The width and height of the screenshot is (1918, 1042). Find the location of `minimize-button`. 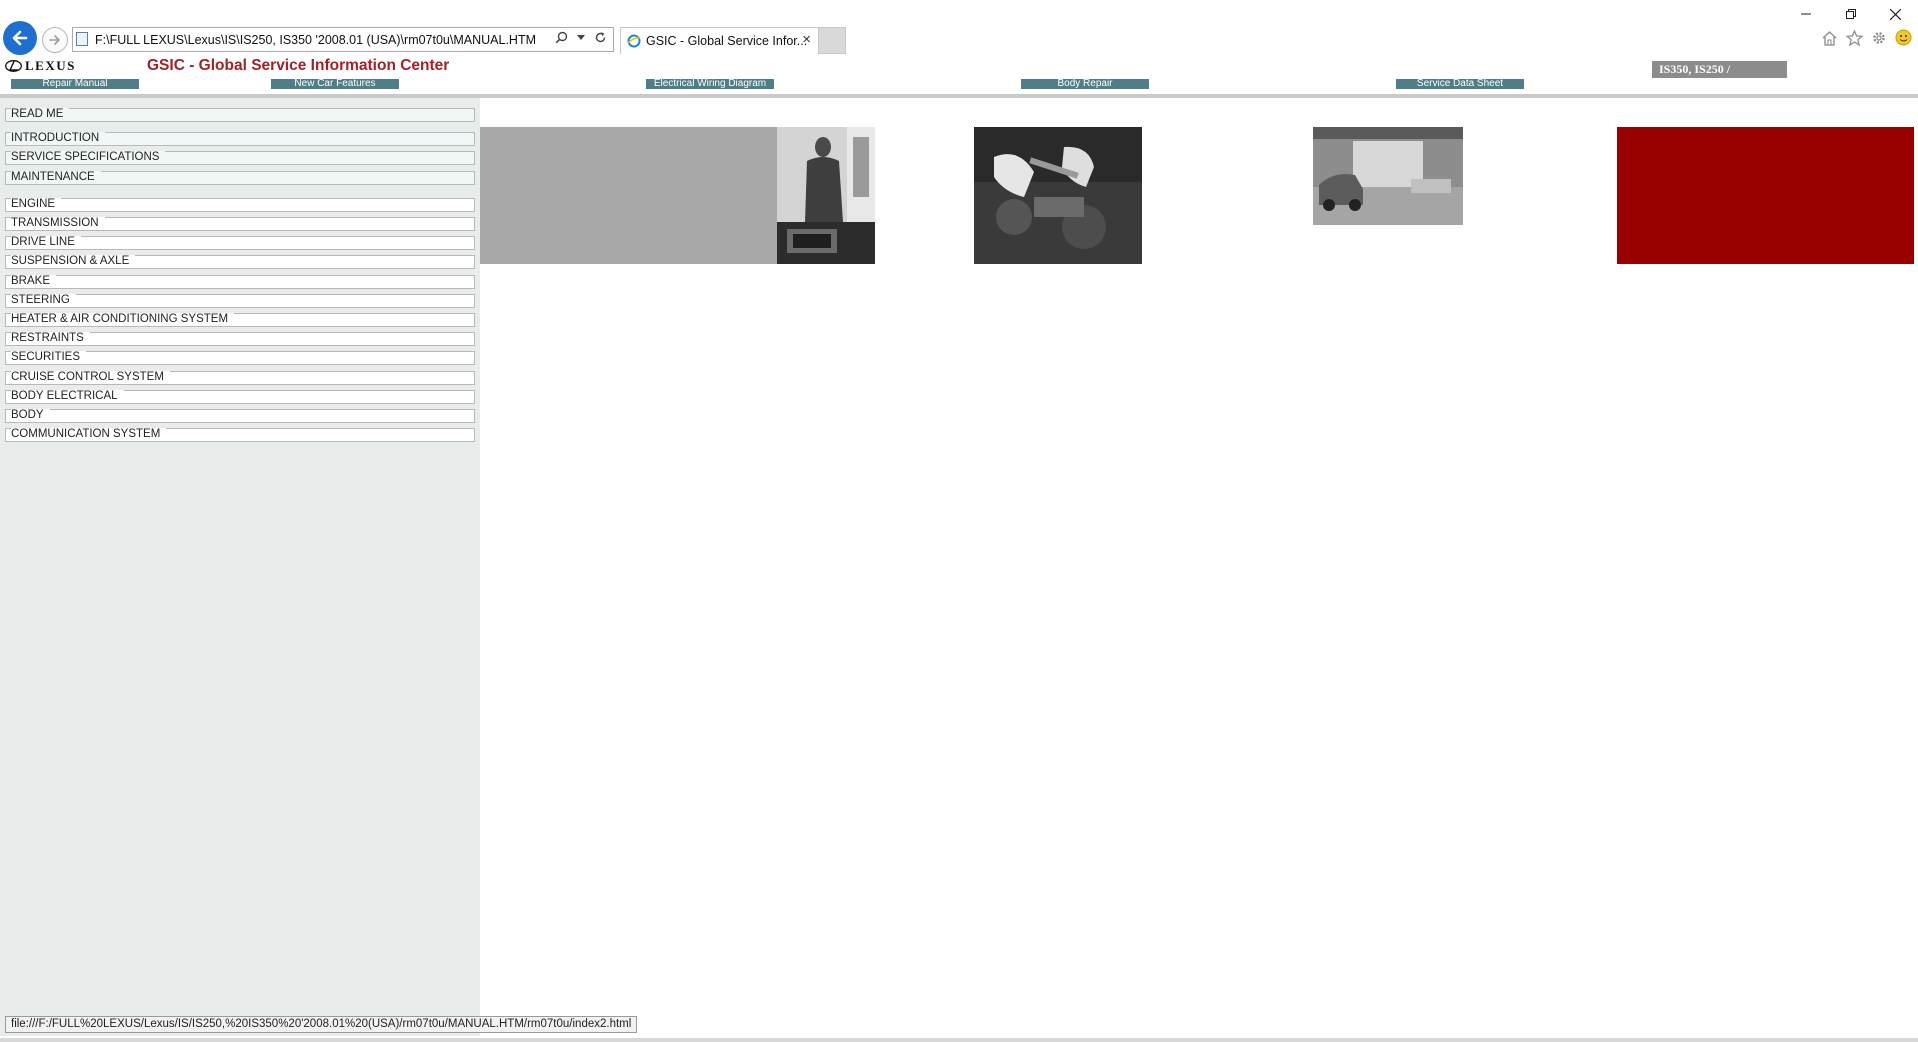

minimize-button is located at coordinates (1805, 14).